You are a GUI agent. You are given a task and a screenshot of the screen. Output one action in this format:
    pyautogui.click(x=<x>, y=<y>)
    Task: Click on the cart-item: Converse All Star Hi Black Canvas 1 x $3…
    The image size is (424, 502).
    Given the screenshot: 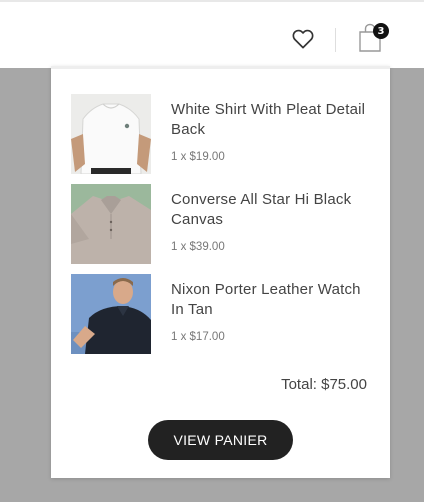 What is the action you would take?
    pyautogui.click(x=221, y=224)
    